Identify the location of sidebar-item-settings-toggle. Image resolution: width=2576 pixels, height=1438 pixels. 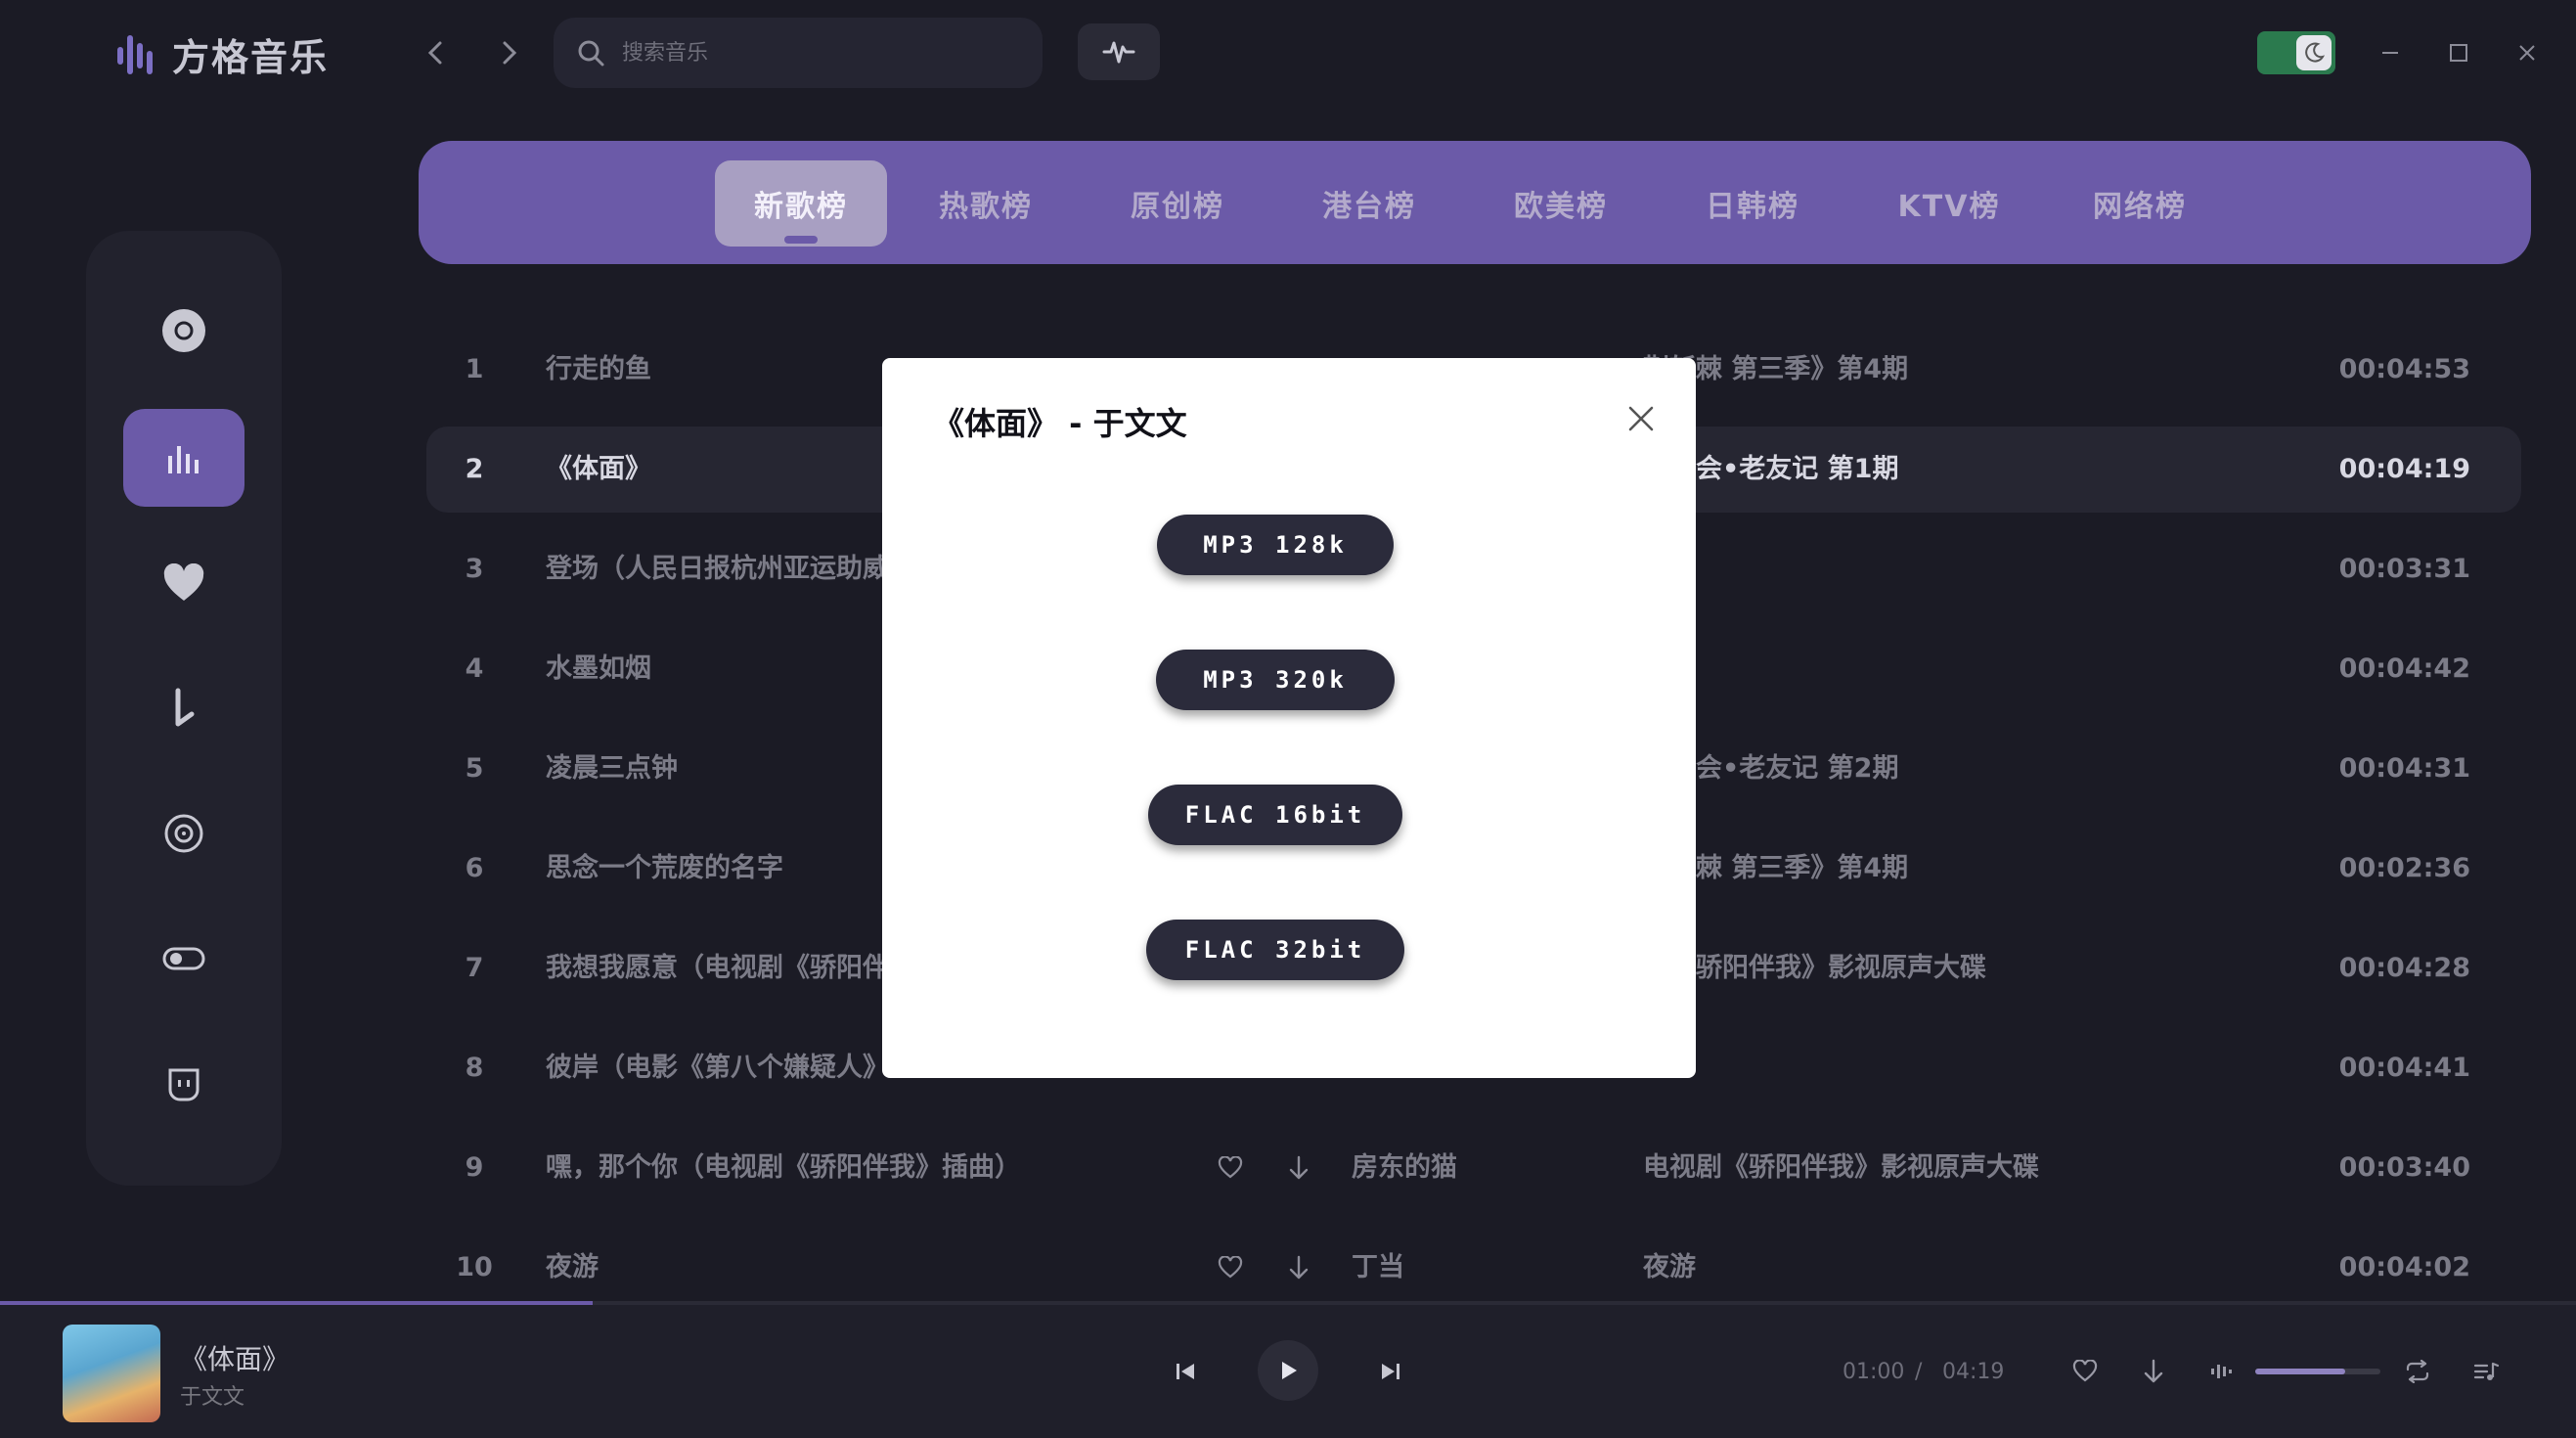
(184, 959).